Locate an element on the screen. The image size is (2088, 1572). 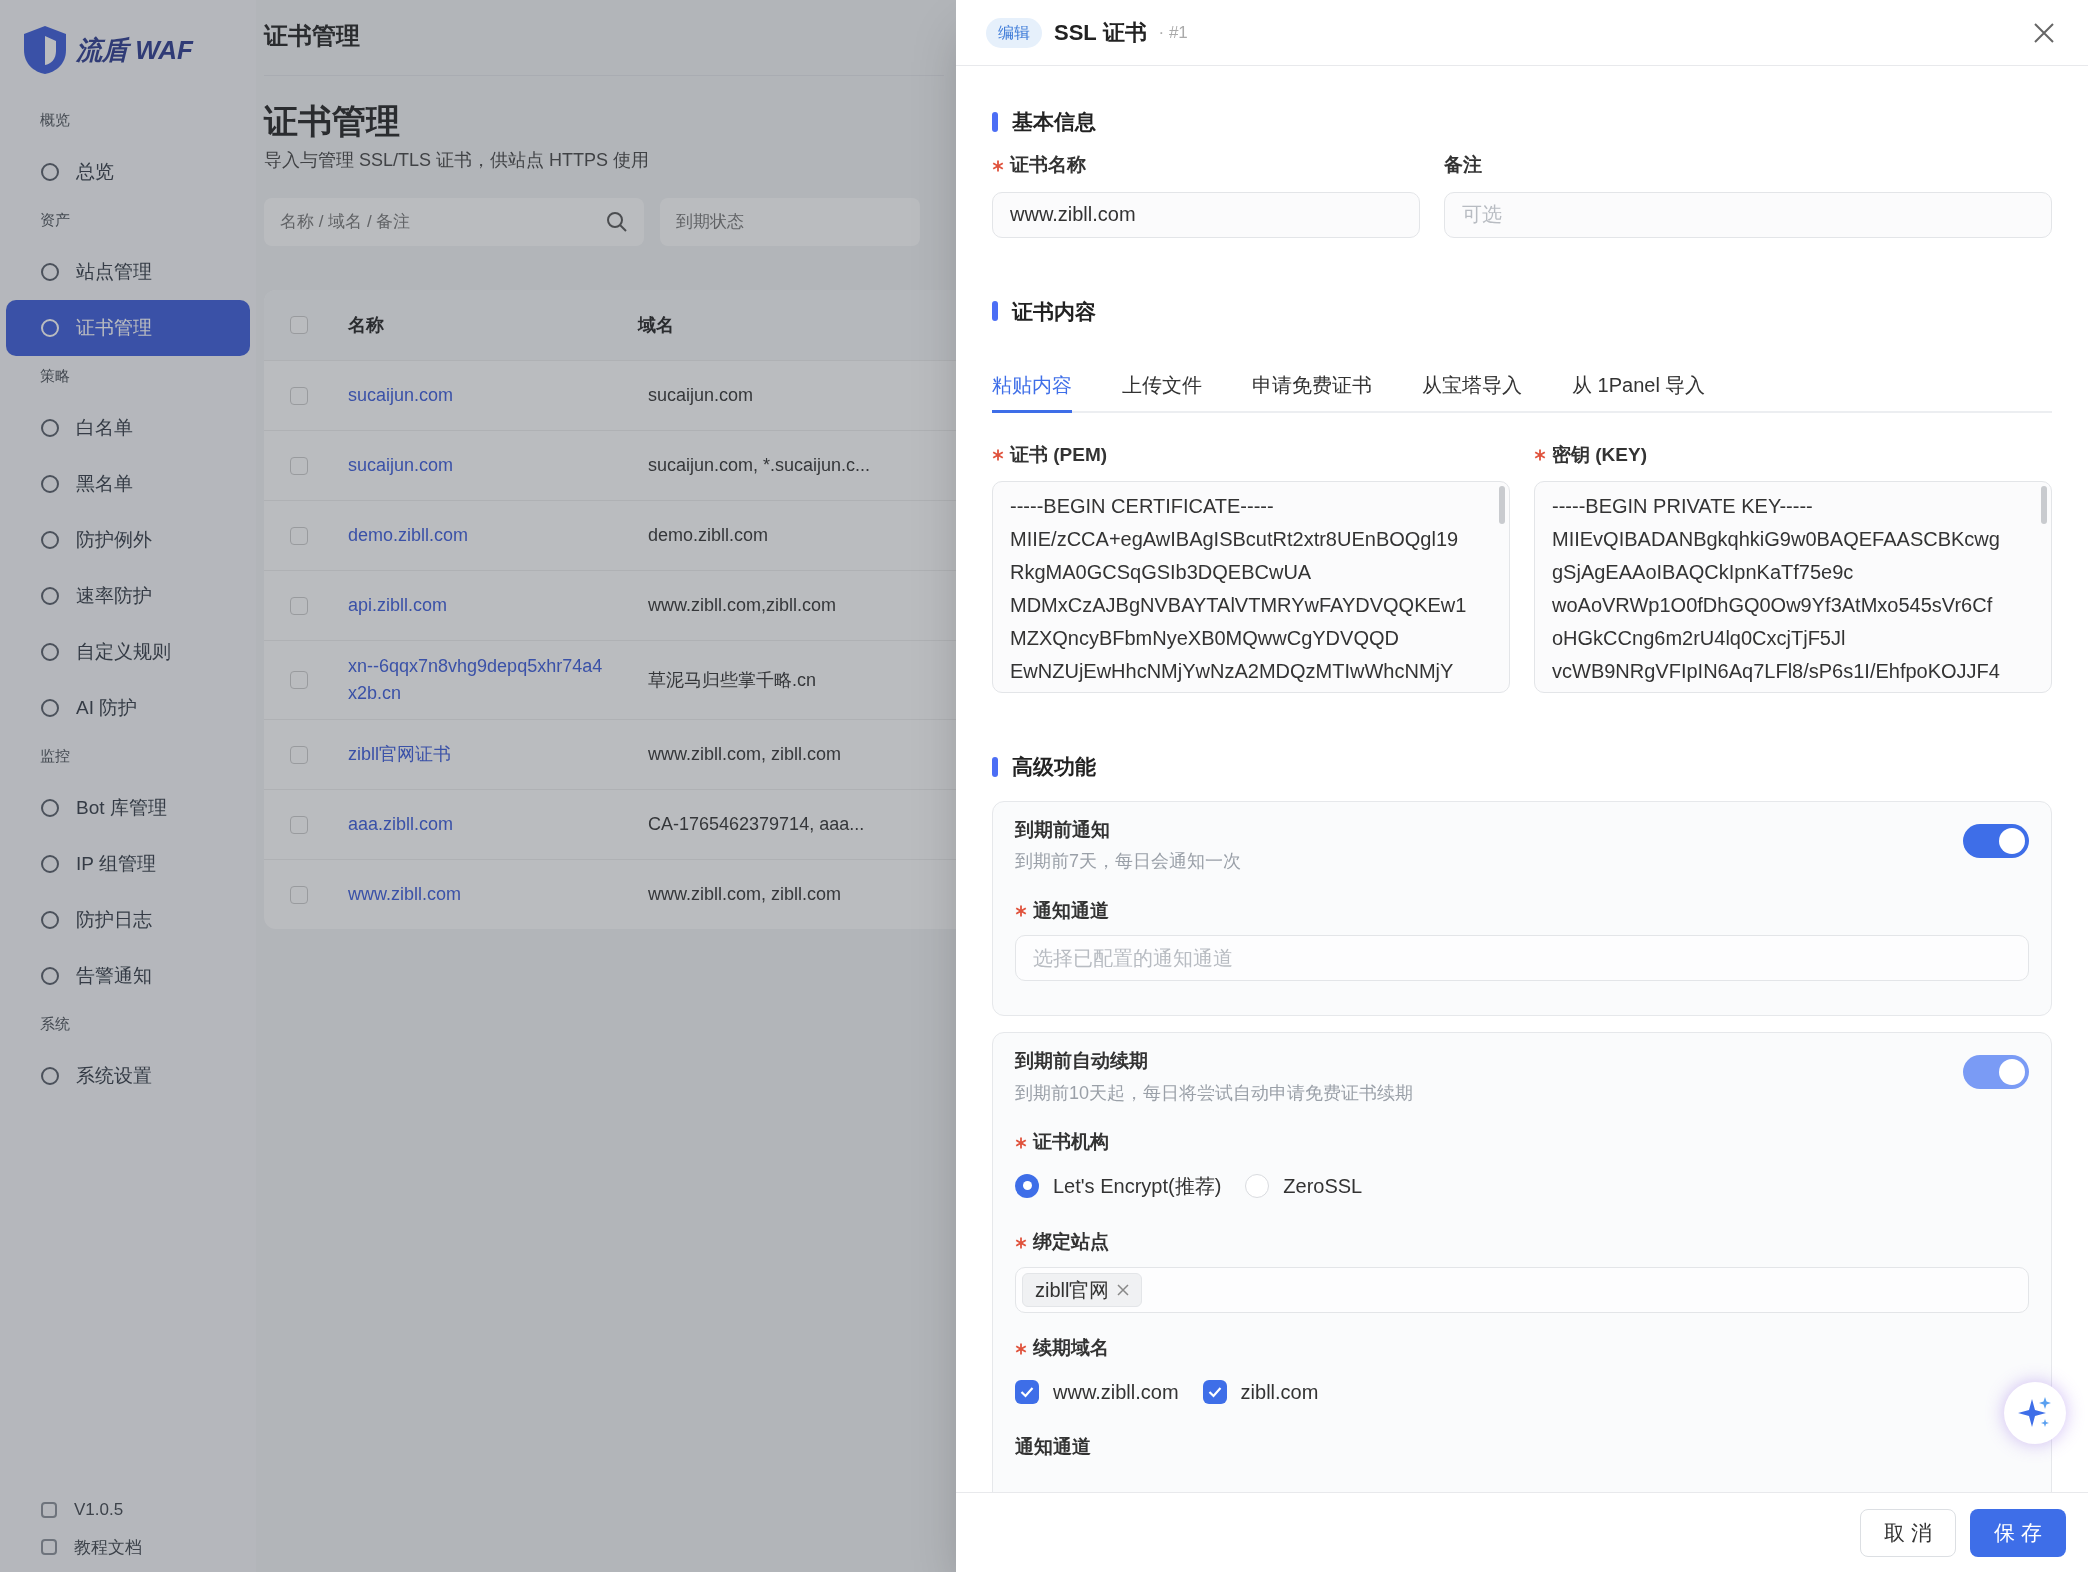
sidebar-heading: 策略 is located at coordinates (55, 375).